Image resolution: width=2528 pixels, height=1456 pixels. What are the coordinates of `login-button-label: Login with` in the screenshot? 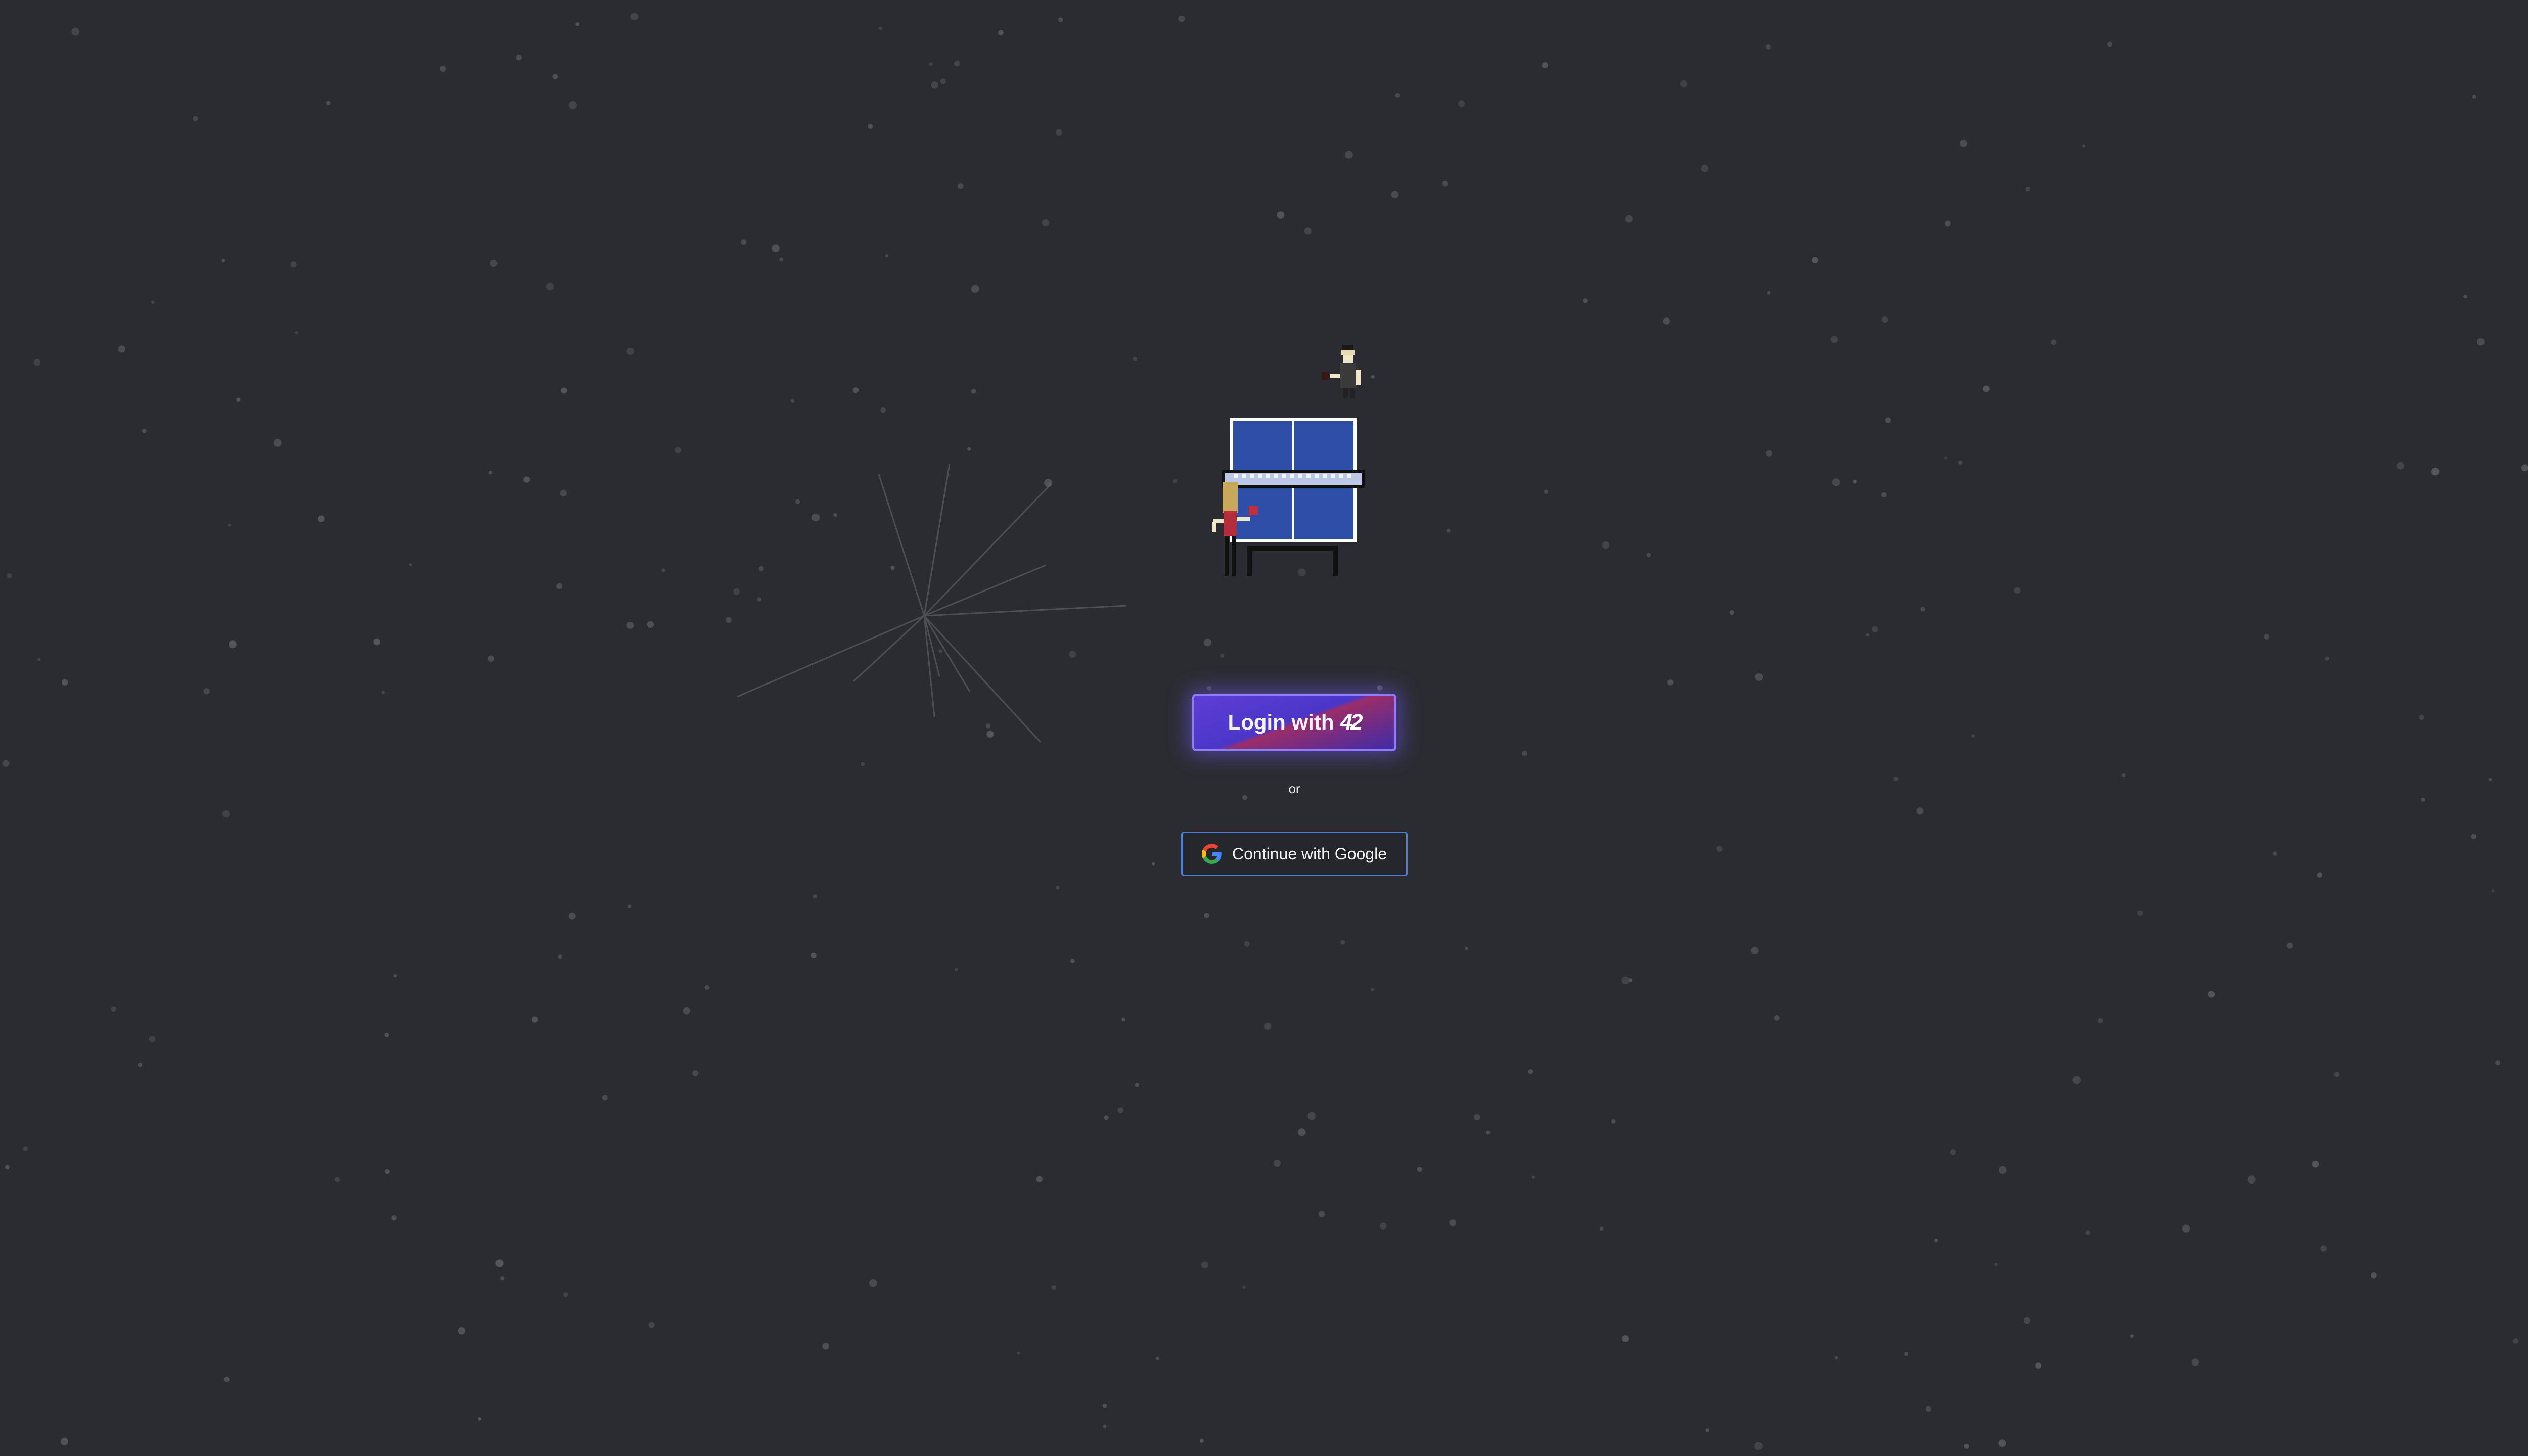 It's located at (1281, 722).